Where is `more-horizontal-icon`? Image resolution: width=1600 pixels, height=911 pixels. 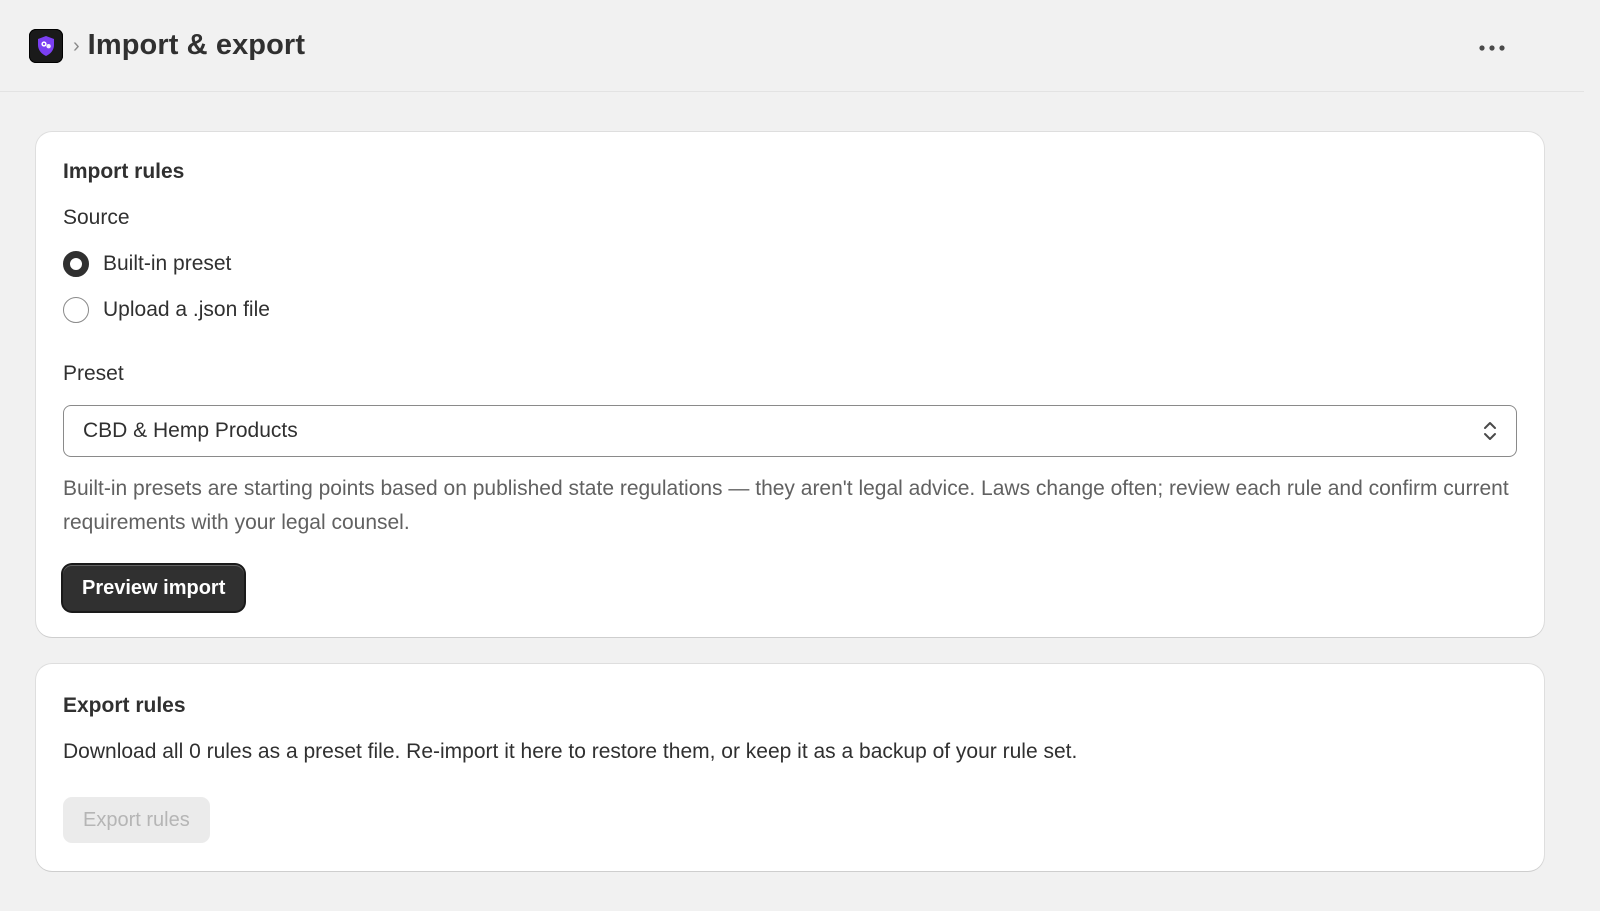 more-horizontal-icon is located at coordinates (1492, 48).